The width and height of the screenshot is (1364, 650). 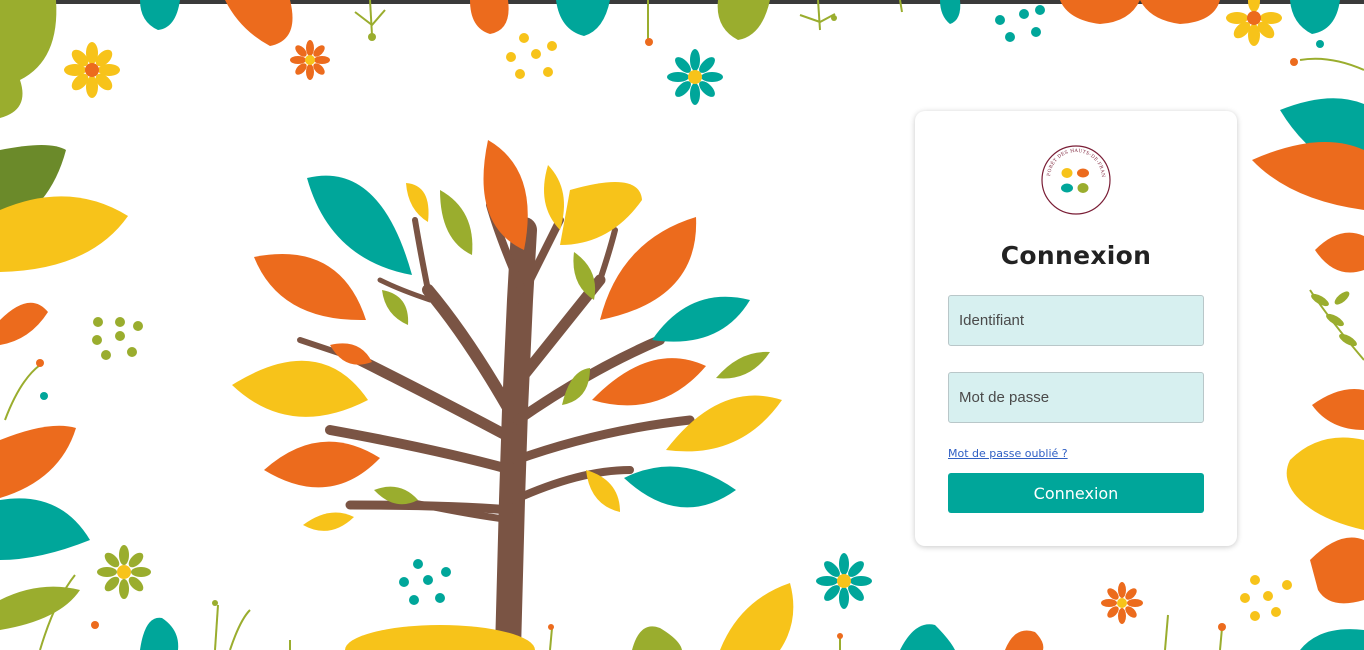 What do you see at coordinates (1008, 453) in the screenshot?
I see `forgot-password-link: Mot de passe oublié ?` at bounding box center [1008, 453].